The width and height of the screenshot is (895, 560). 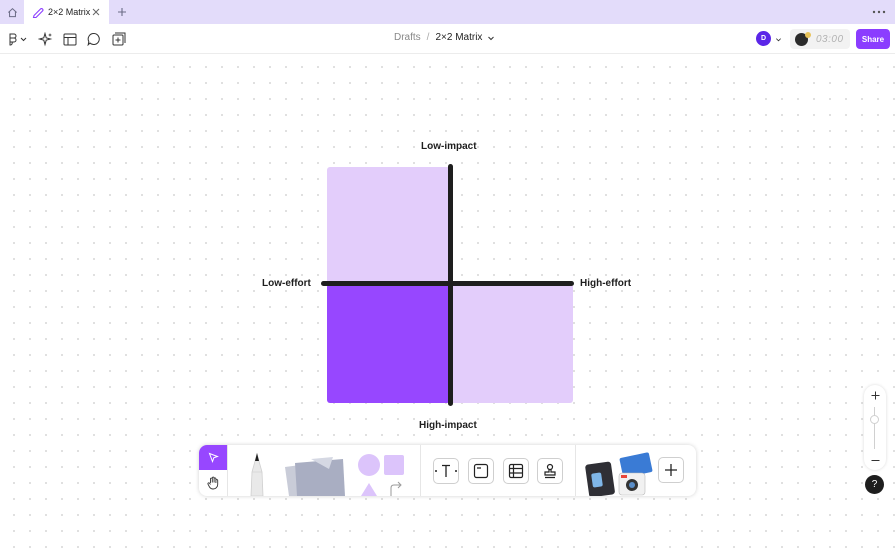 I want to click on marker-pen-icon, so click(x=257, y=472).